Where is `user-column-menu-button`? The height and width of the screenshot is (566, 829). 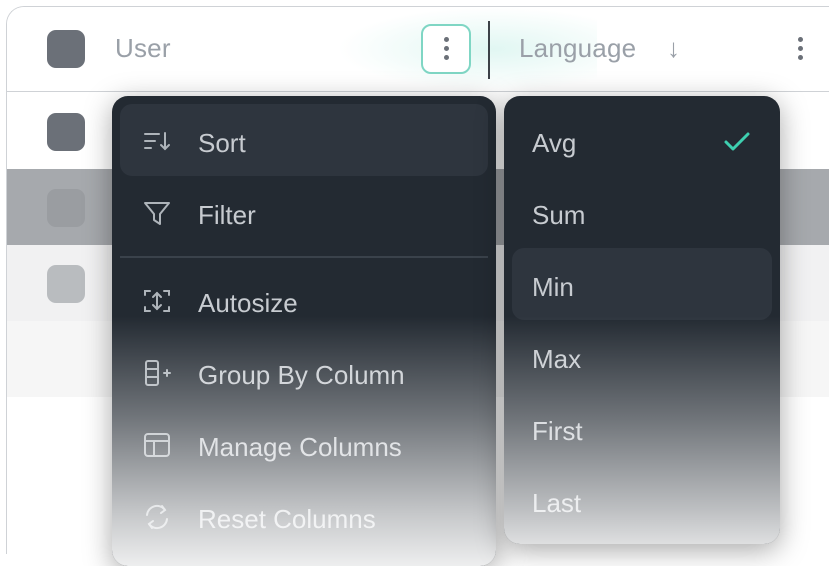 user-column-menu-button is located at coordinates (446, 49).